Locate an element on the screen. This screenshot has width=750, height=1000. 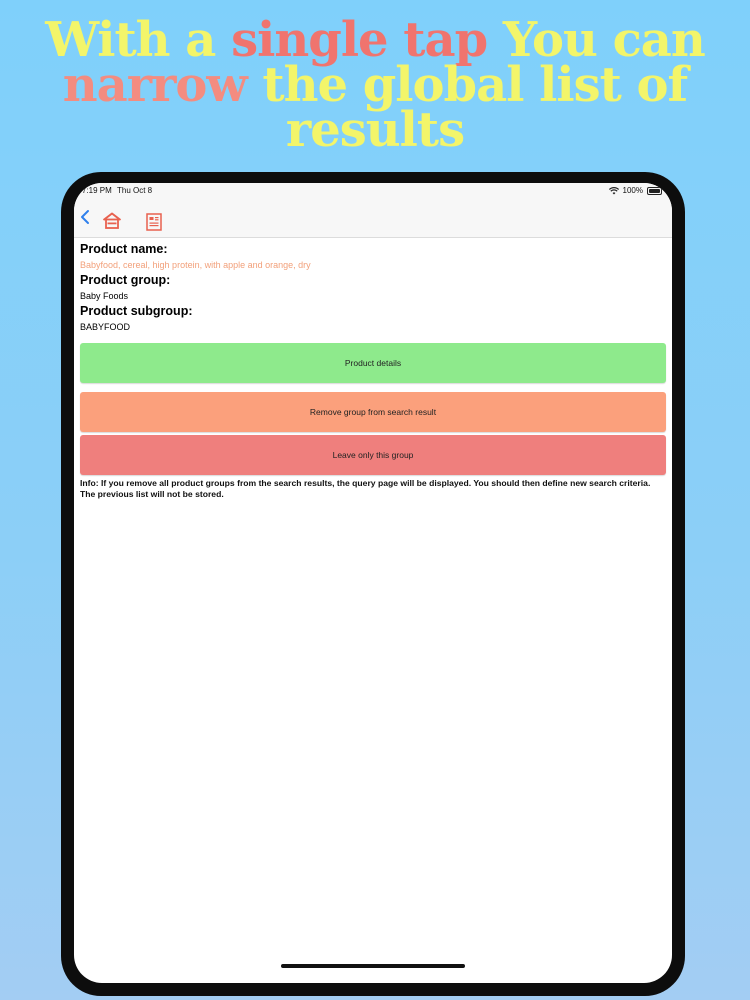
list-button is located at coordinates (154, 224).